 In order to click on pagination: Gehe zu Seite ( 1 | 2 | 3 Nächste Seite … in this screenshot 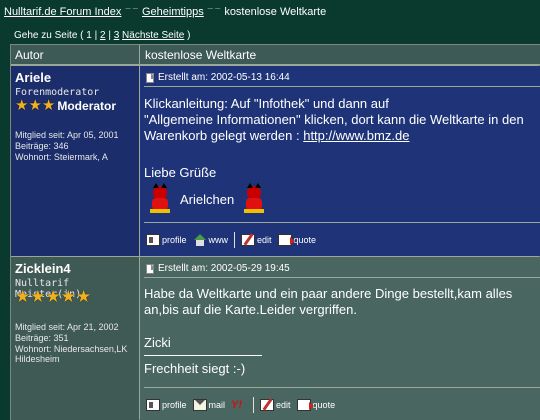, I will do `click(102, 35)`.